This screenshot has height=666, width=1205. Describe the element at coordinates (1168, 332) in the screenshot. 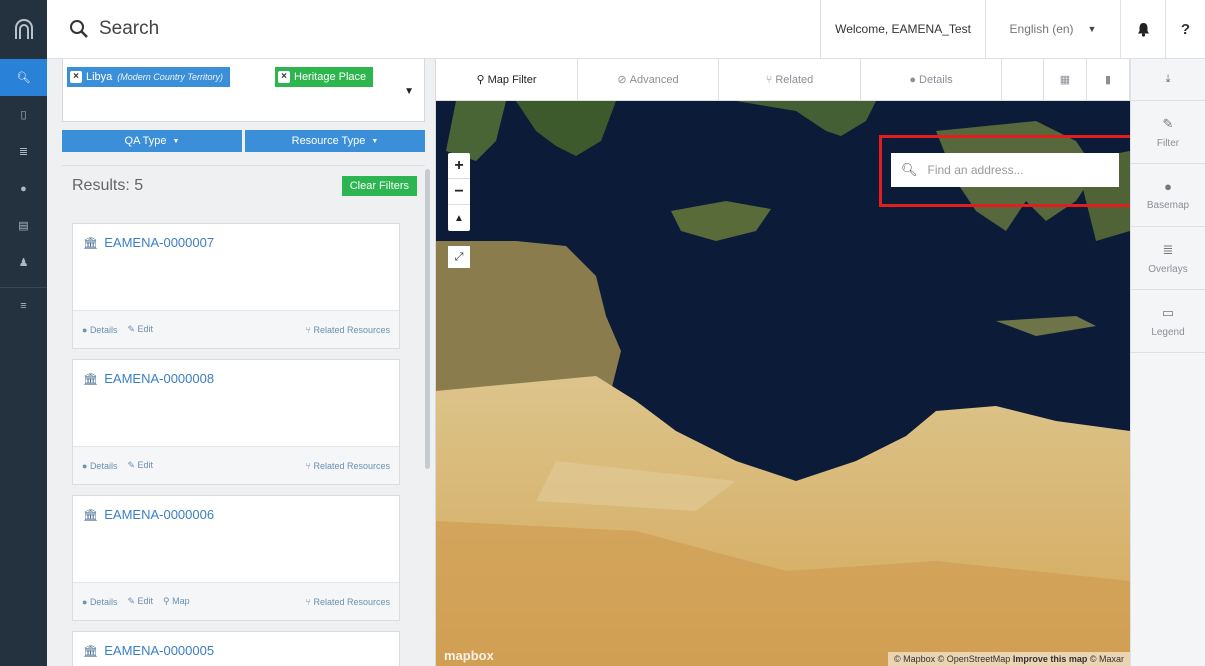

I see `tool-label: Legend` at that location.